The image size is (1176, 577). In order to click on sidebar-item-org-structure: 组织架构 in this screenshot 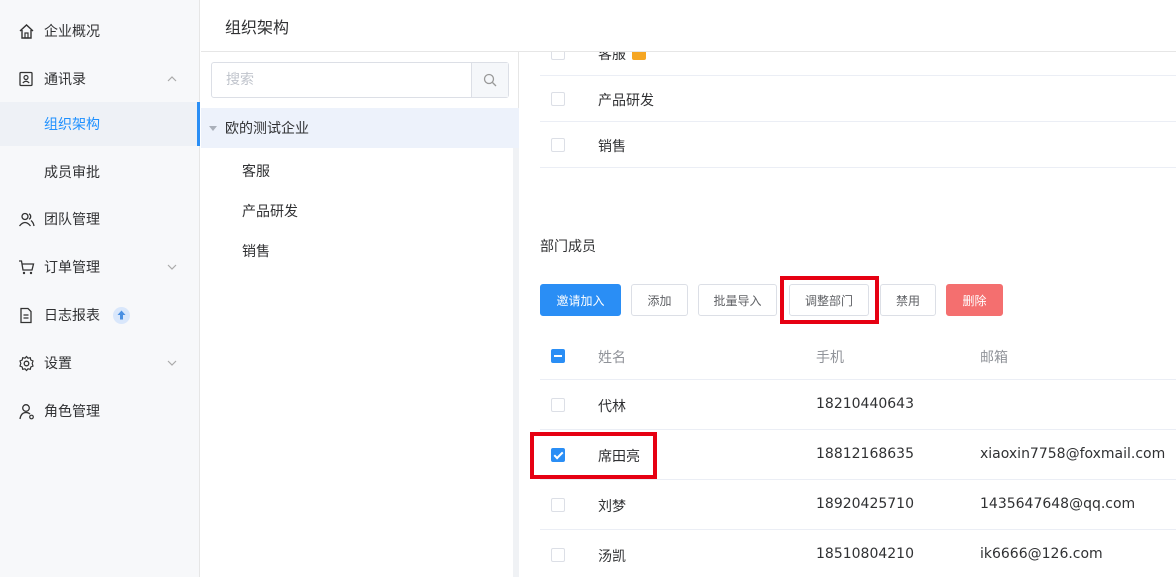, I will do `click(100, 124)`.